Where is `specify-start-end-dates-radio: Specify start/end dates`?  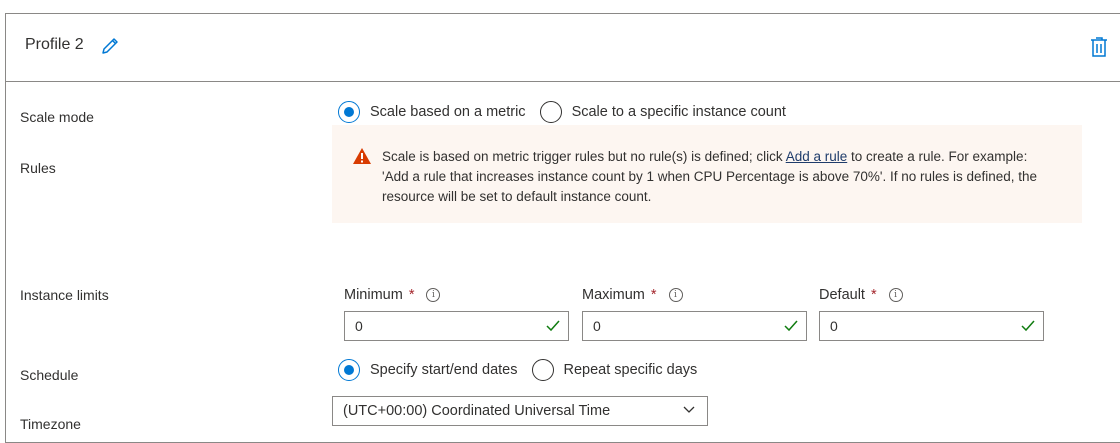
specify-start-end-dates-radio: Specify start/end dates is located at coordinates (428, 370).